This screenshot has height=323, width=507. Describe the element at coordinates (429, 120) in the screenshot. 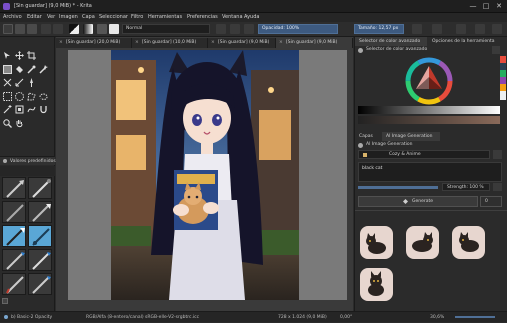

I see `saturation-slider` at that location.